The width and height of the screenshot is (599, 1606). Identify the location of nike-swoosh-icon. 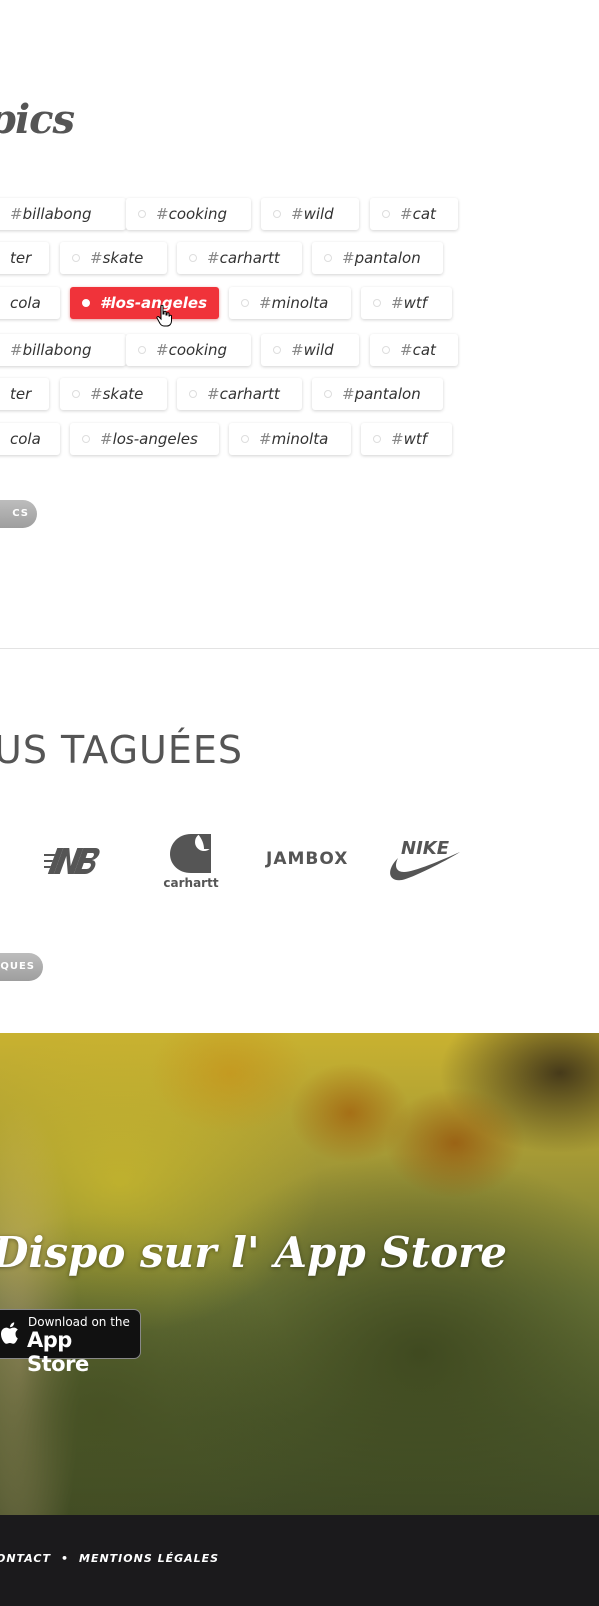
(425, 866).